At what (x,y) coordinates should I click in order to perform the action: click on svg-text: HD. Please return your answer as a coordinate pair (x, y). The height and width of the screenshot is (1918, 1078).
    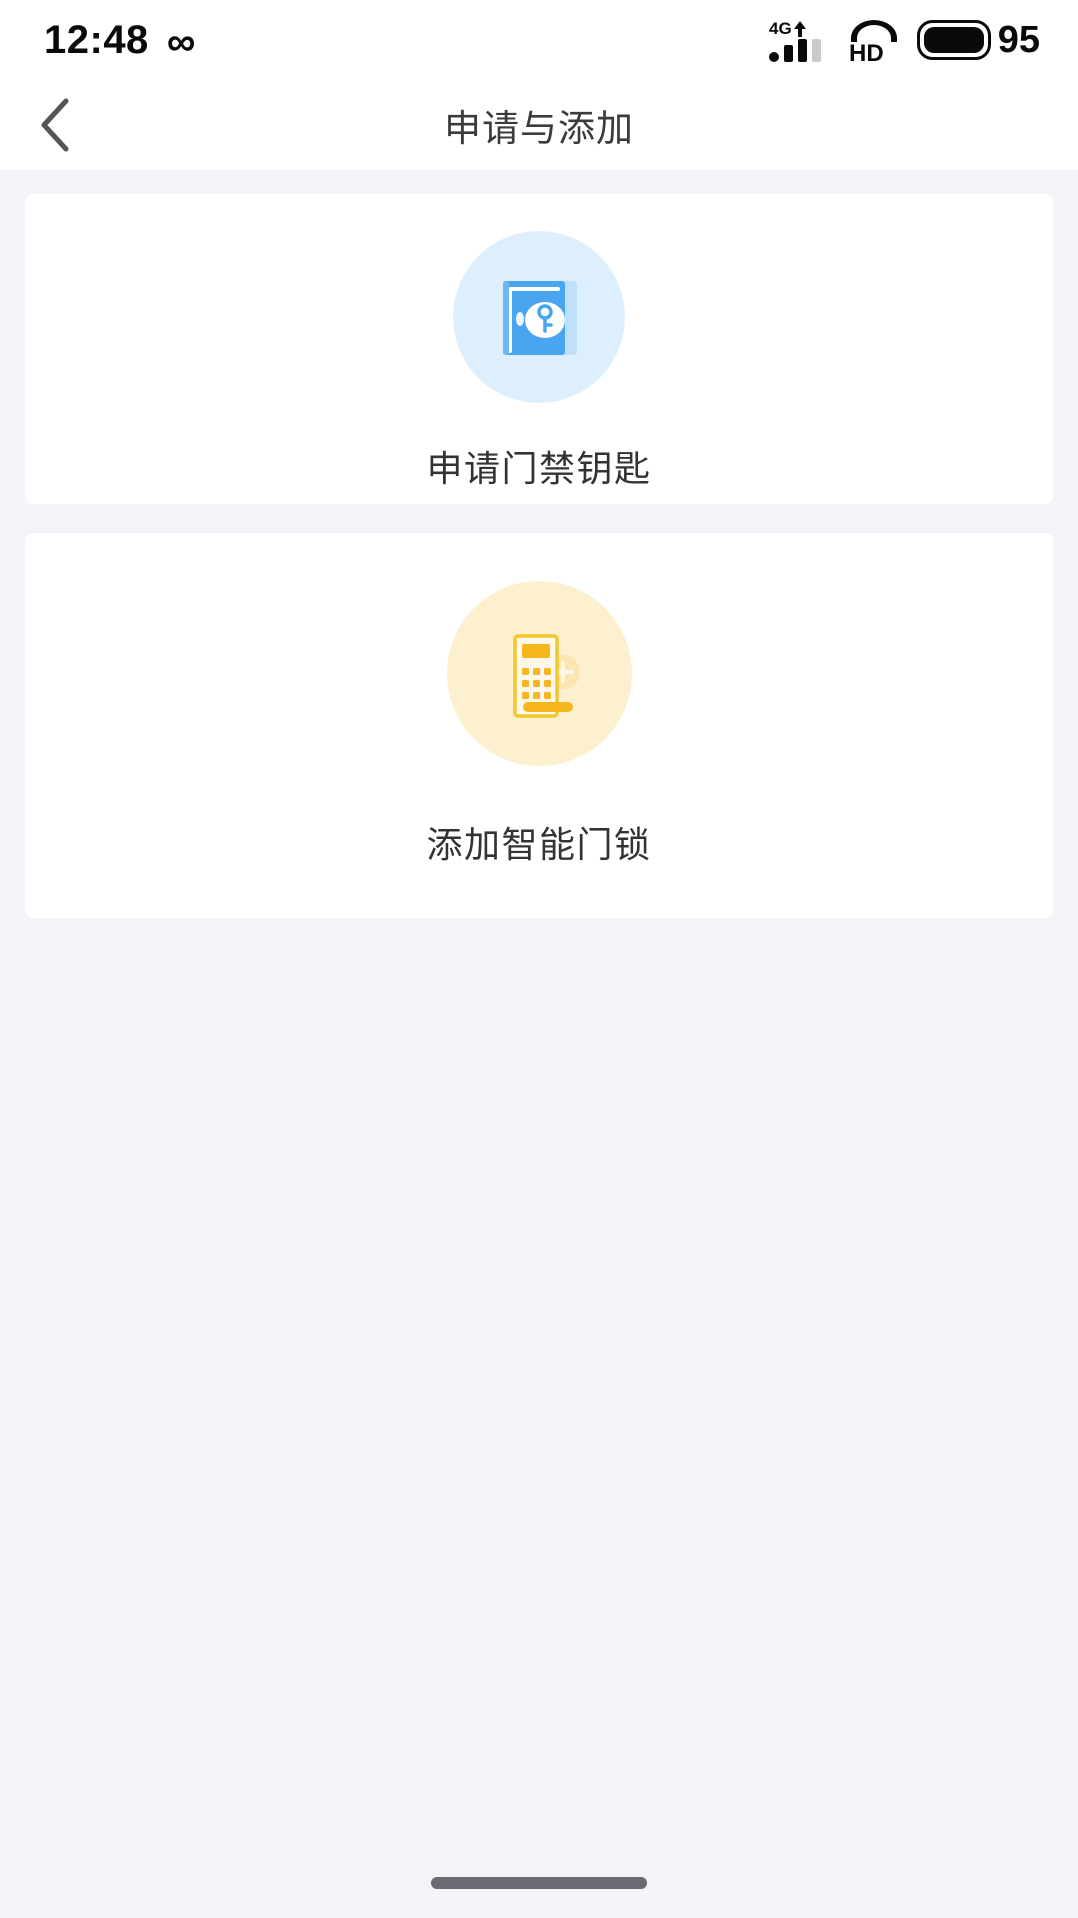
    Looking at the image, I should click on (866, 51).